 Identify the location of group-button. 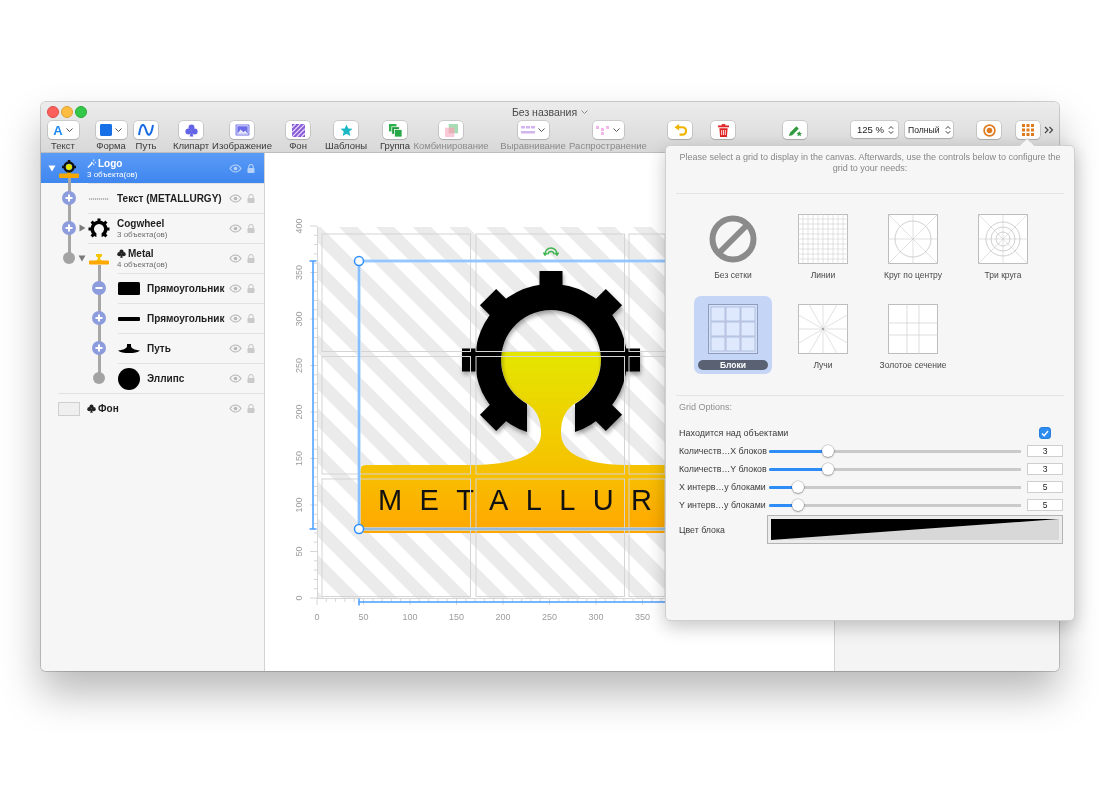
(395, 130).